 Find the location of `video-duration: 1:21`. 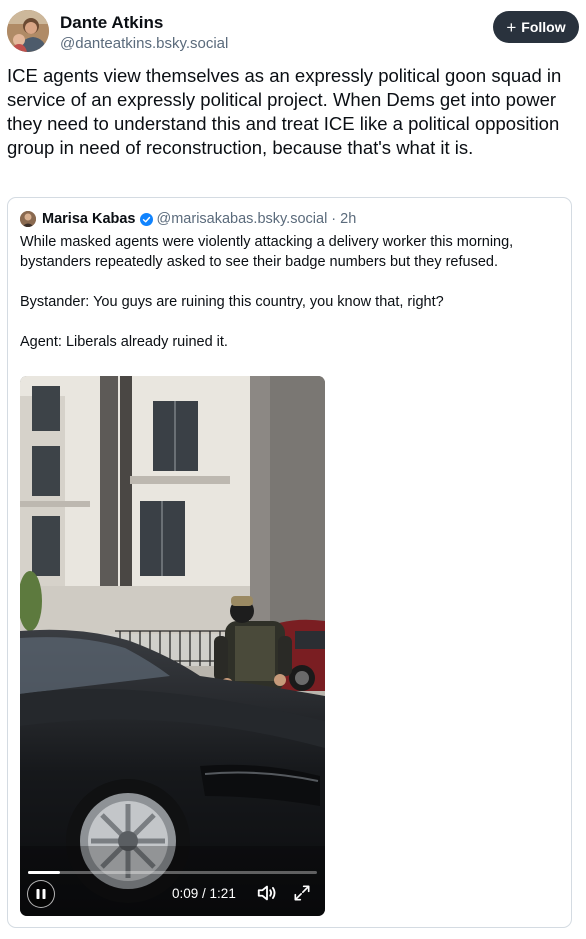

video-duration: 1:21 is located at coordinates (222, 893).